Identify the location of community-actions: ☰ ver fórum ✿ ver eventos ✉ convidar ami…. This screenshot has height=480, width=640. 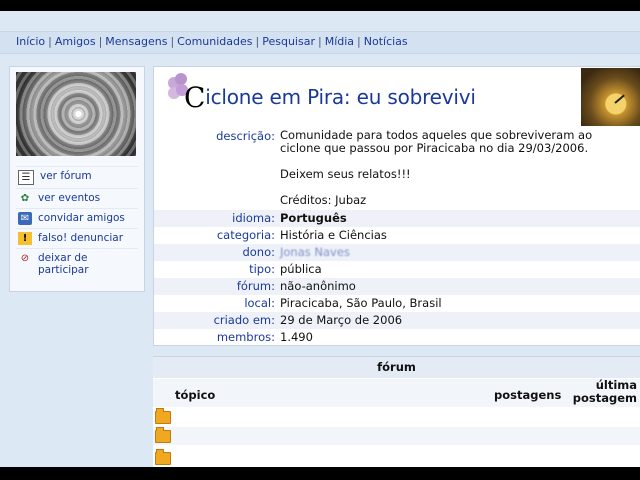
(77, 222).